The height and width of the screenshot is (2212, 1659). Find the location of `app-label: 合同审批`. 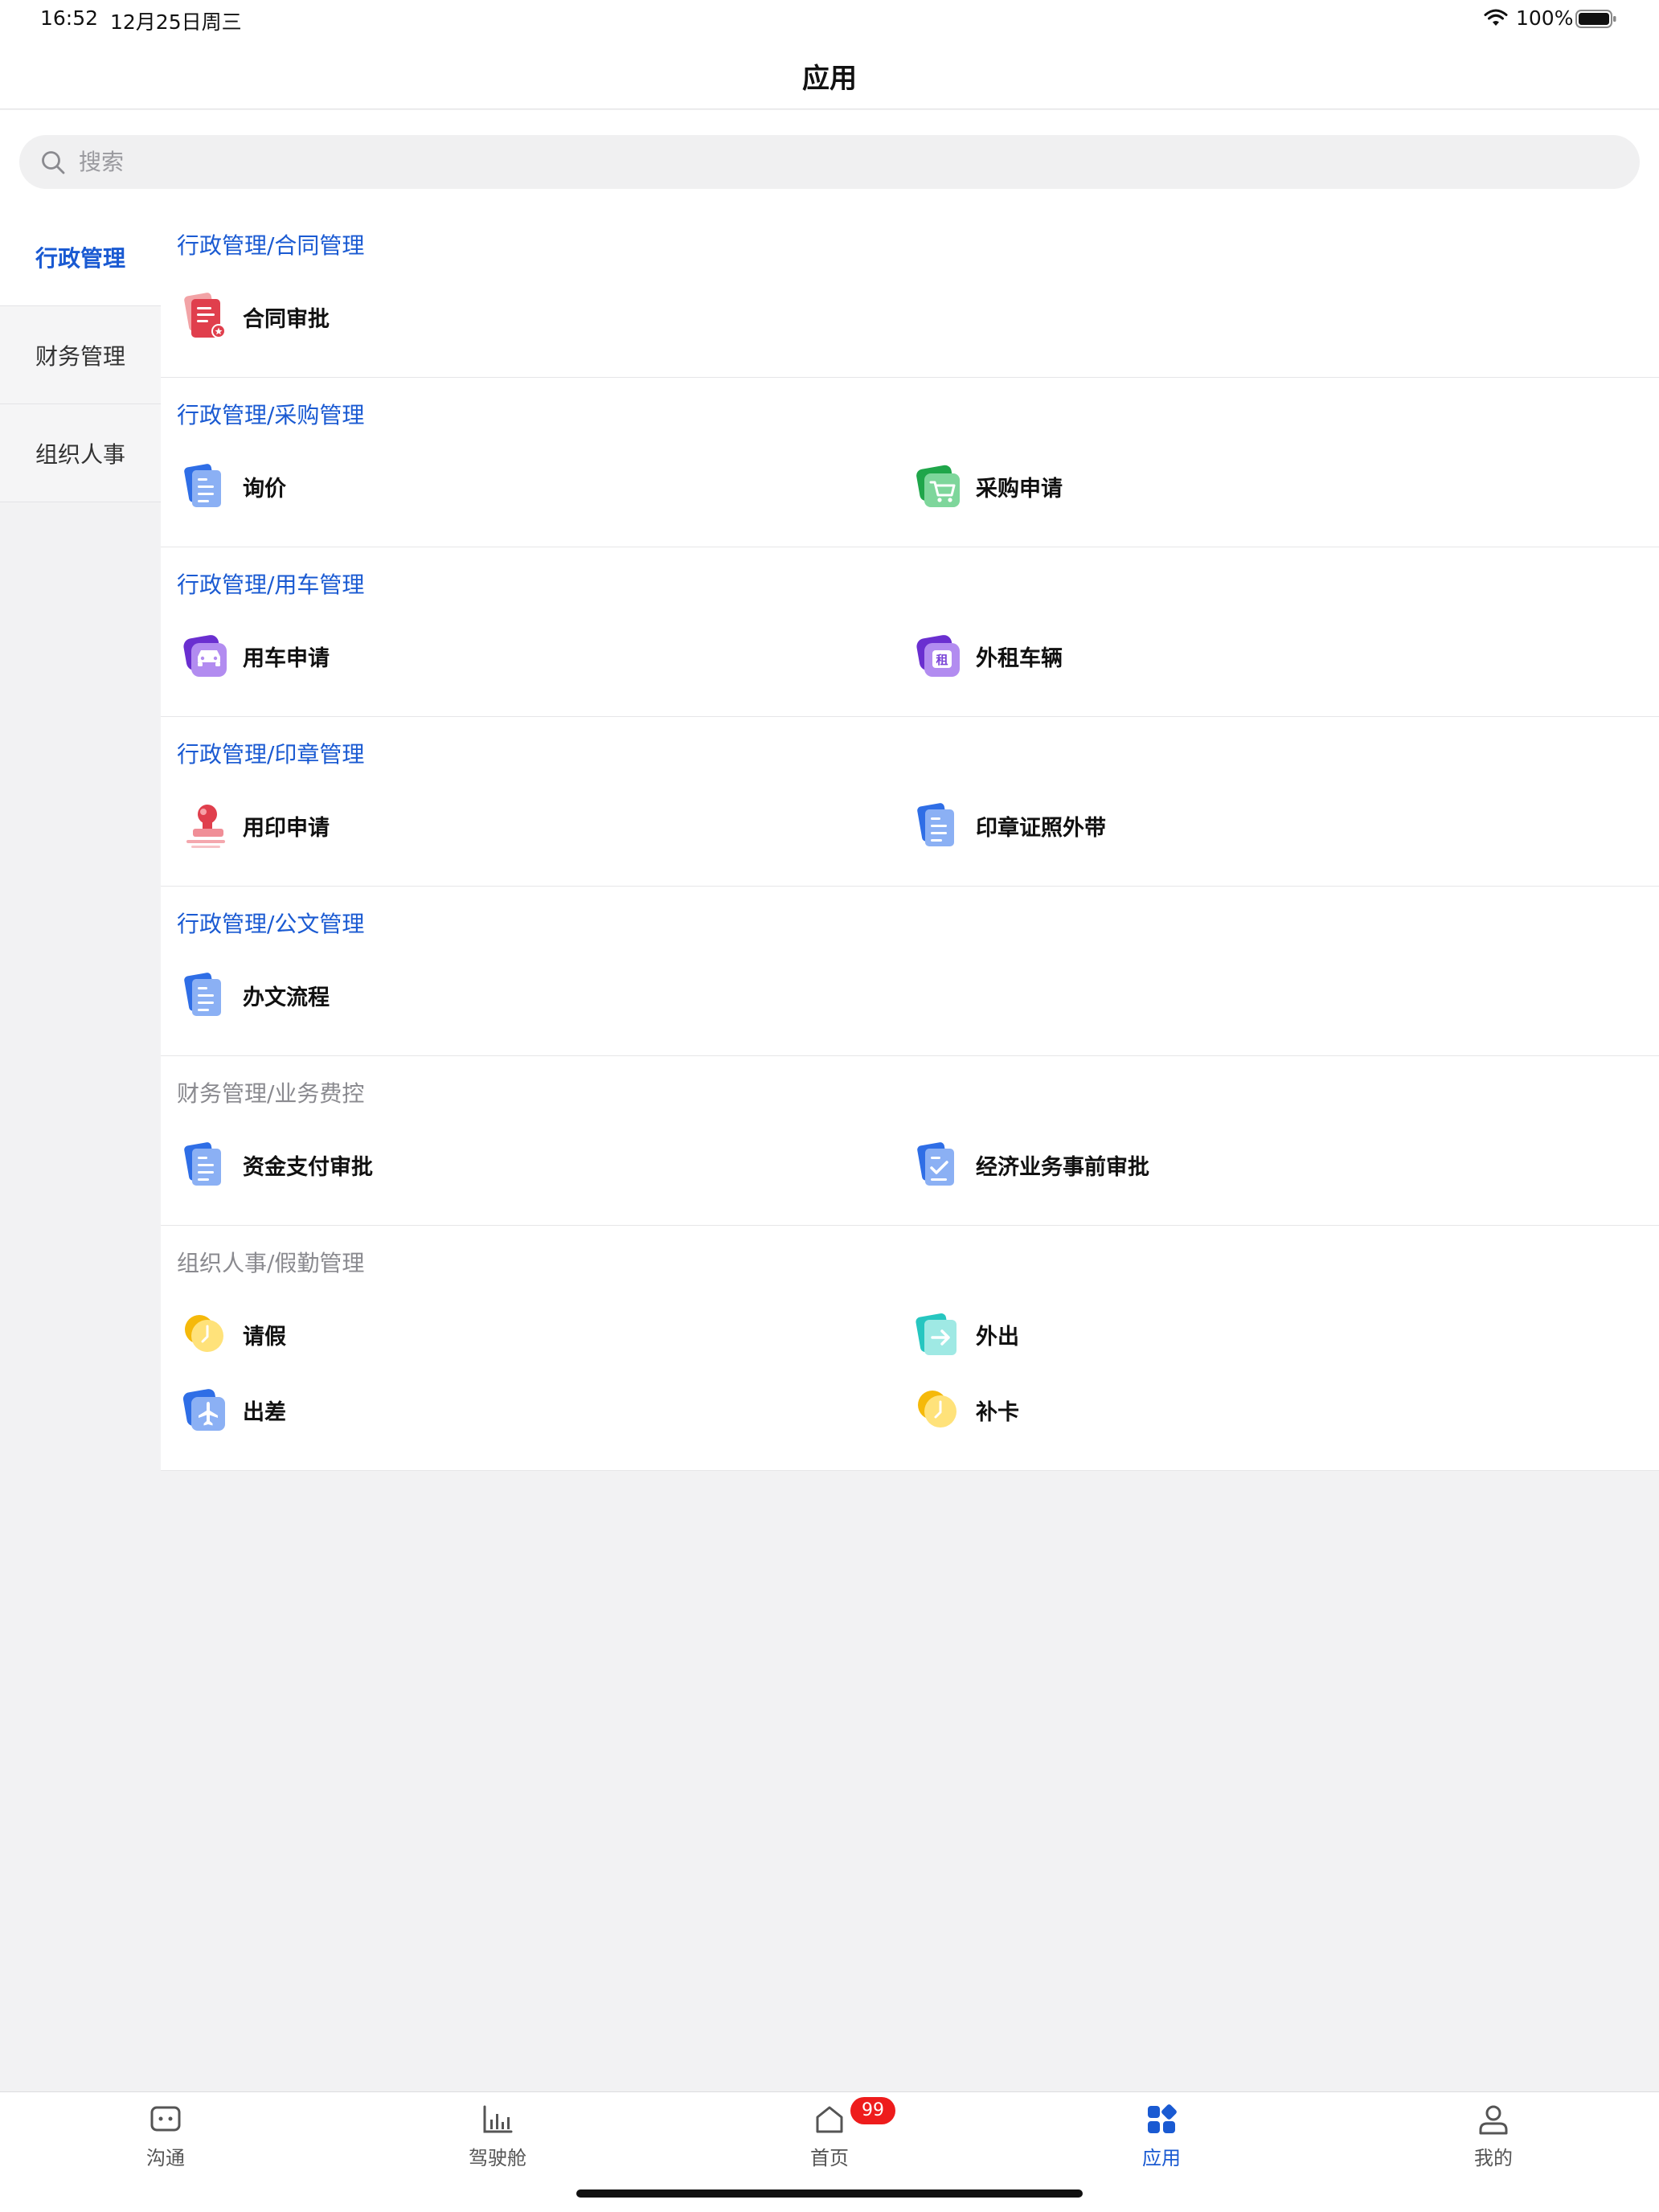

app-label: 合同审批 is located at coordinates (286, 319).